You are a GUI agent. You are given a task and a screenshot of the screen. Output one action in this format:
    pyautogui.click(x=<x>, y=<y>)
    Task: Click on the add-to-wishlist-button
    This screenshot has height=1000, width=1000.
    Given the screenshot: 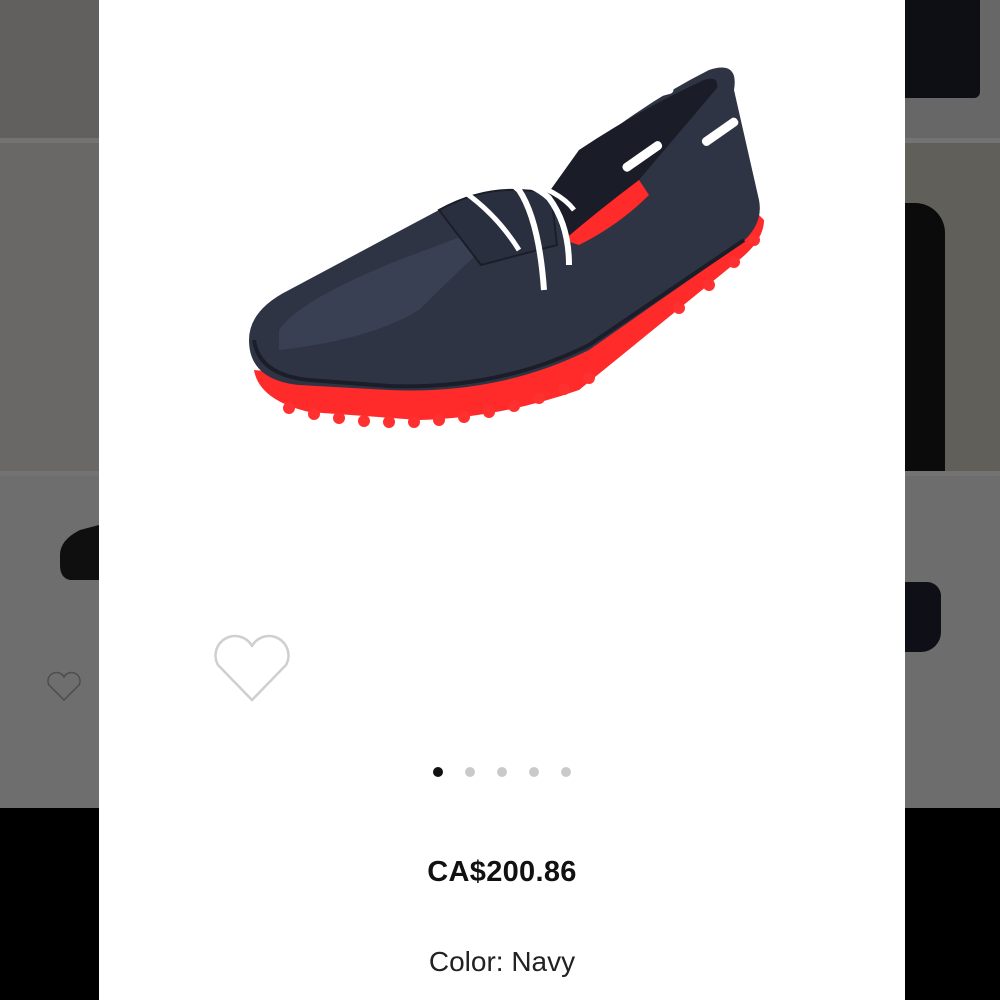 What is the action you would take?
    pyautogui.click(x=252, y=670)
    